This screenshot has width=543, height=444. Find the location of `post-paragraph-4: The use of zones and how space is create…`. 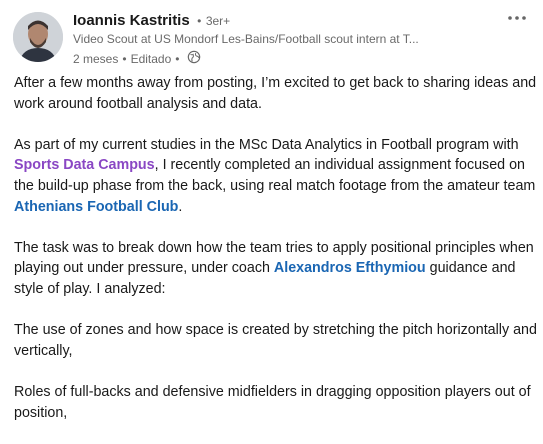

post-paragraph-4: The use of zones and how space is create… is located at coordinates (275, 340).